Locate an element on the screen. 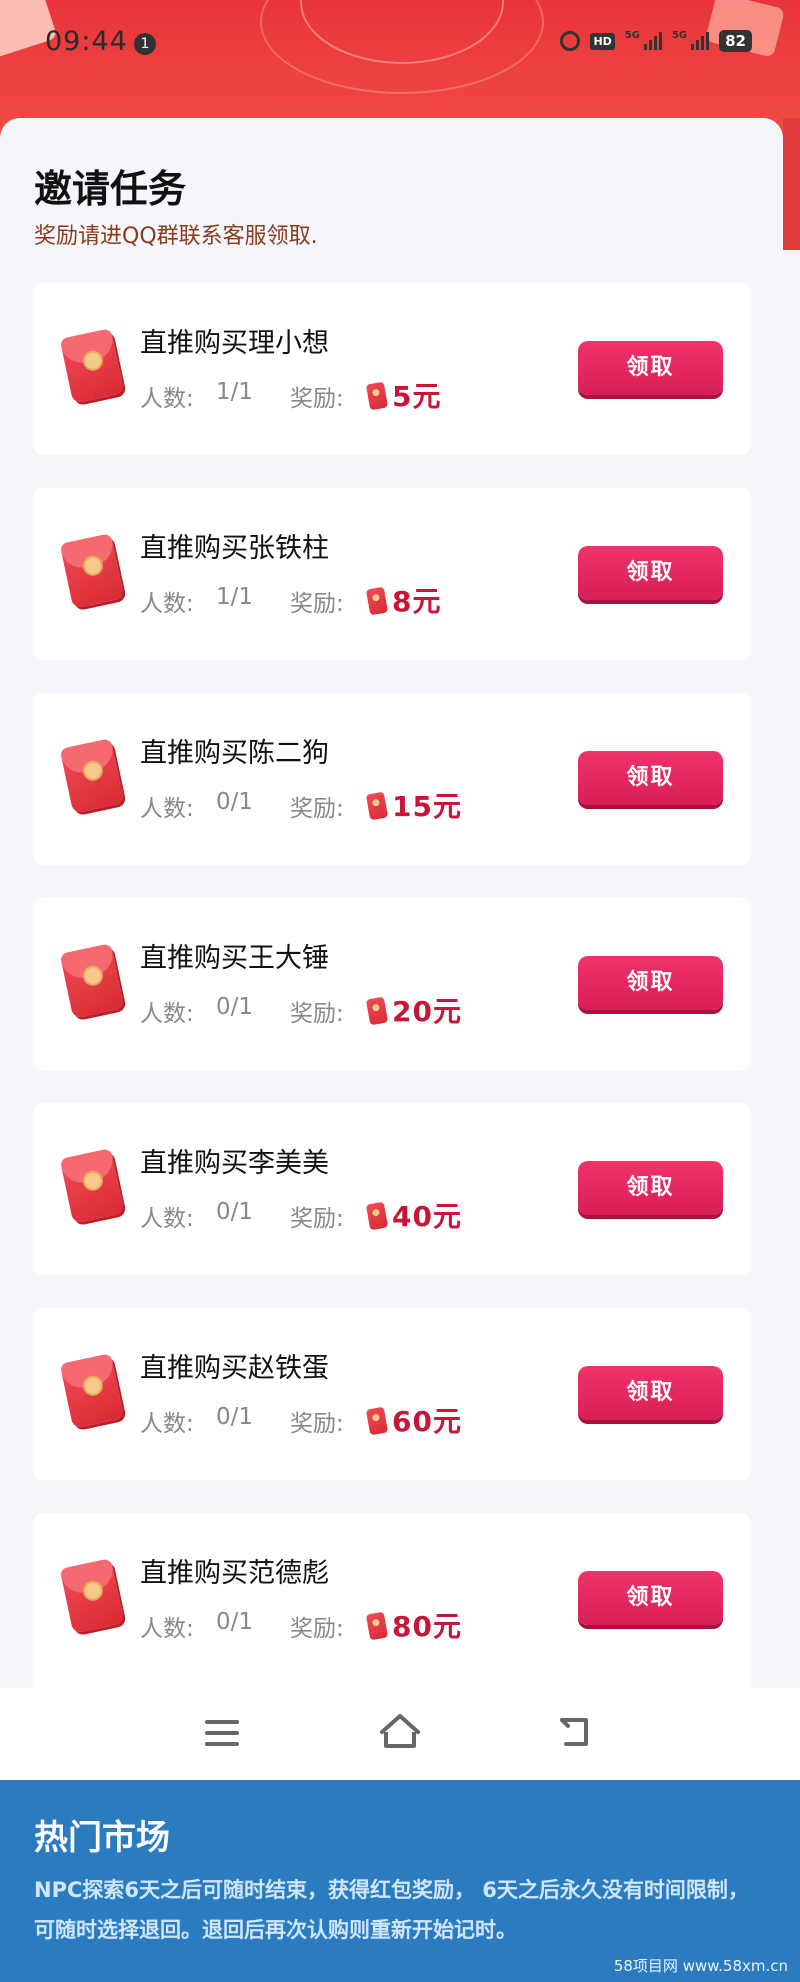 The width and height of the screenshot is (800, 1982). task-name: 直推购买张铁柱 is located at coordinates (234, 548).